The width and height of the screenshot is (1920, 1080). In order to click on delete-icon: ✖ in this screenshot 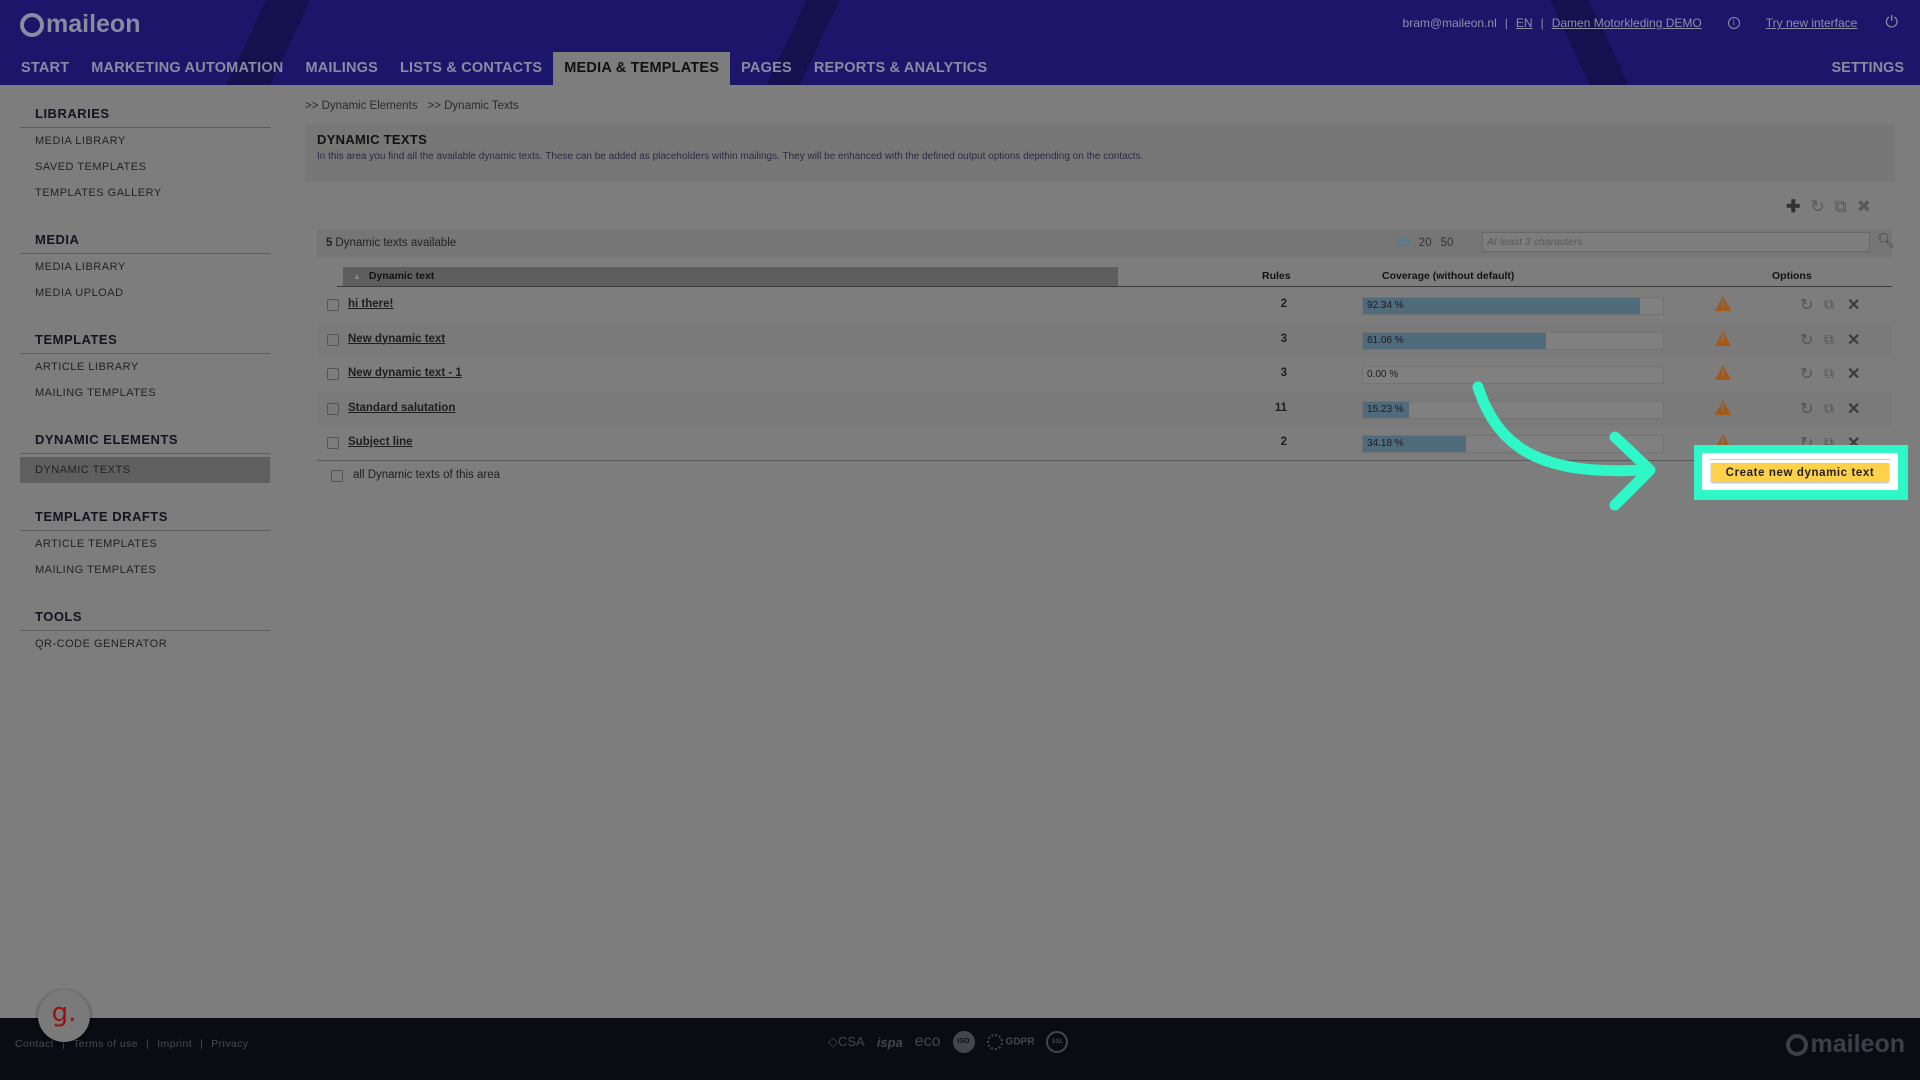, I will do `click(1864, 207)`.